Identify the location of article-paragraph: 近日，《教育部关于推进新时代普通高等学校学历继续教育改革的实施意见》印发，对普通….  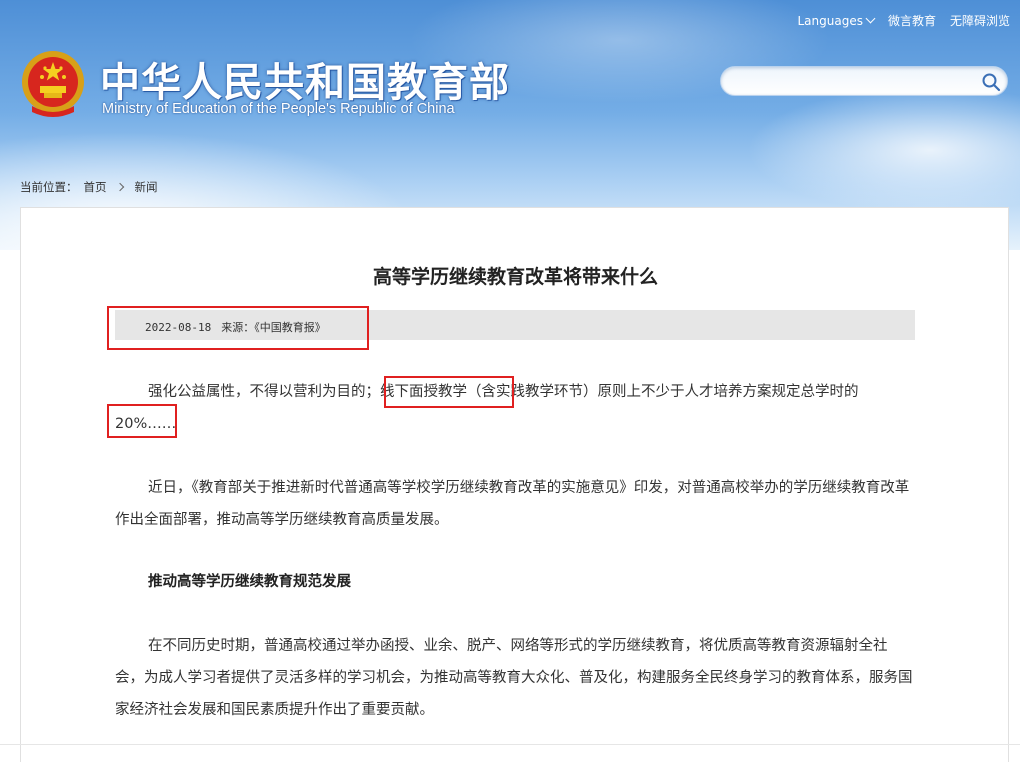
(512, 504).